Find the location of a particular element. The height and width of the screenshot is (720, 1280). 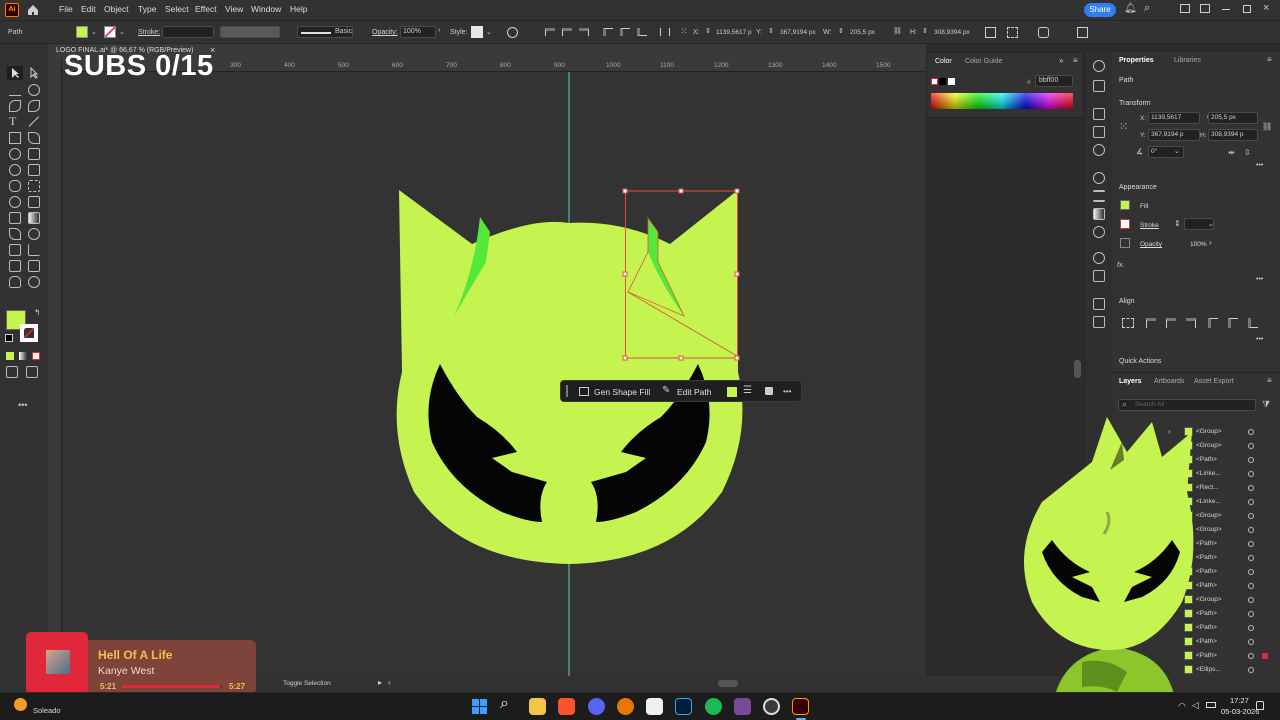

search-icon: ⌕ is located at coordinates (1147, 8).